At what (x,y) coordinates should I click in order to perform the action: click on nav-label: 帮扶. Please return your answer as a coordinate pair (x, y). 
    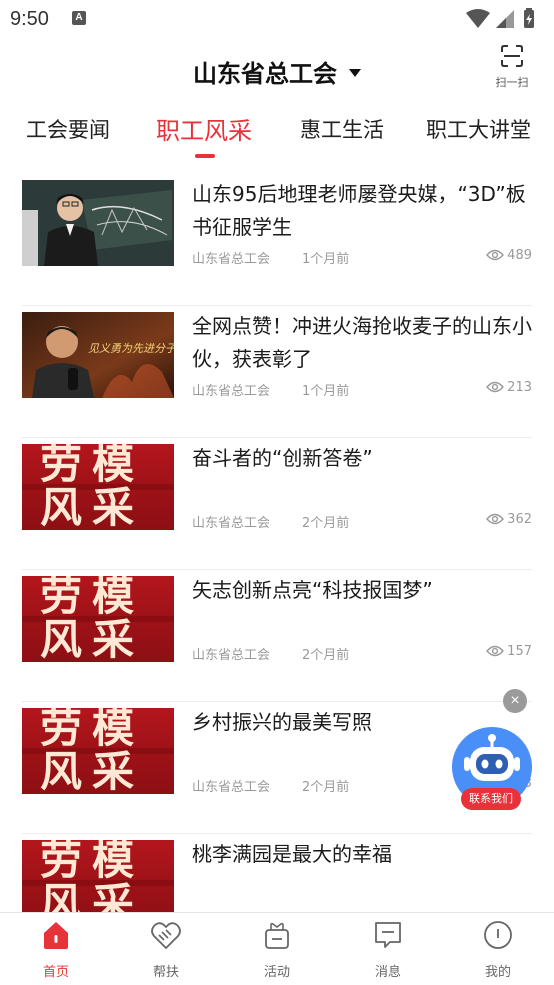
    Looking at the image, I should click on (165, 972).